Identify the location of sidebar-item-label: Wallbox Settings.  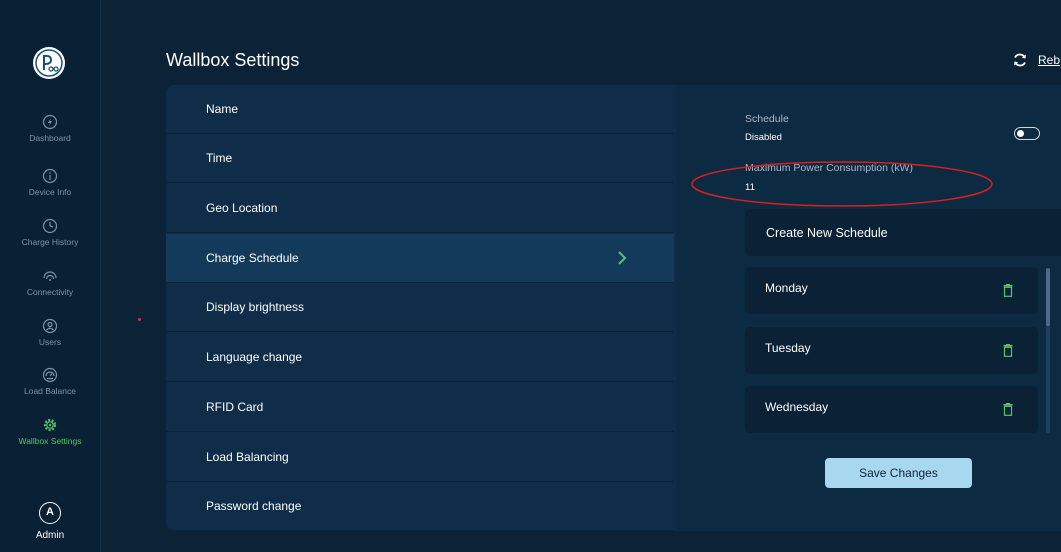
(50, 441).